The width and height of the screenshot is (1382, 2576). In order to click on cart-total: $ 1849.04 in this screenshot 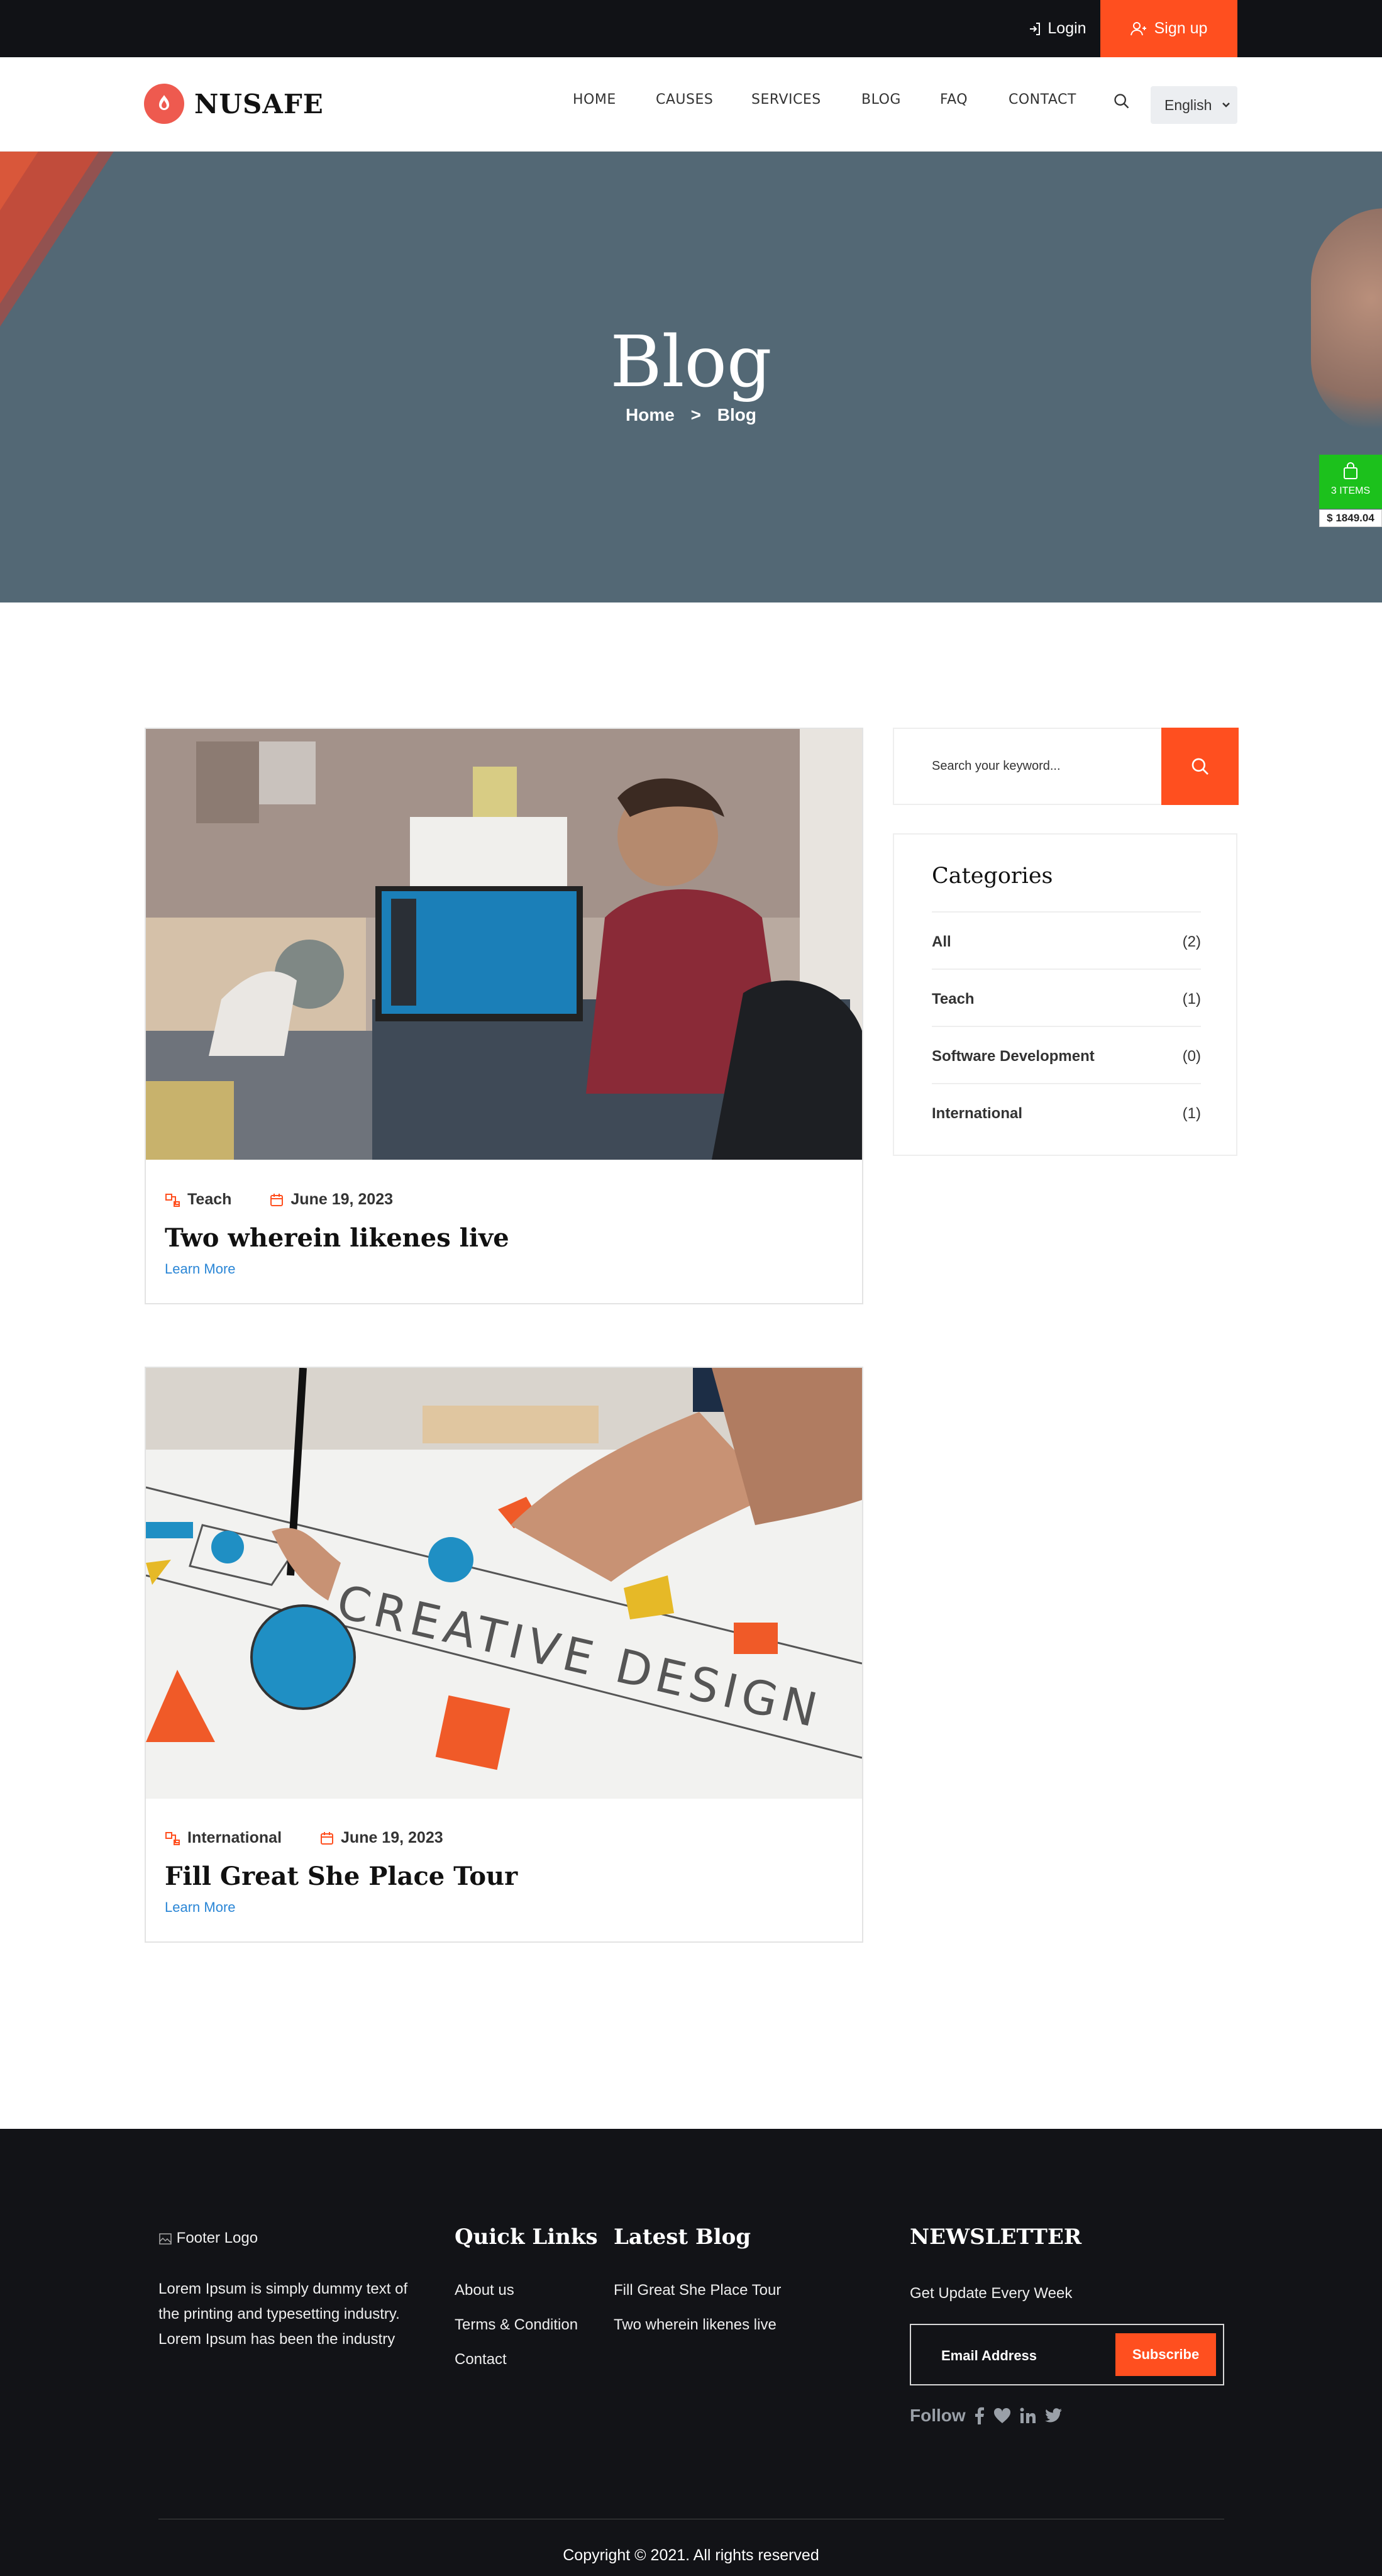, I will do `click(1350, 518)`.